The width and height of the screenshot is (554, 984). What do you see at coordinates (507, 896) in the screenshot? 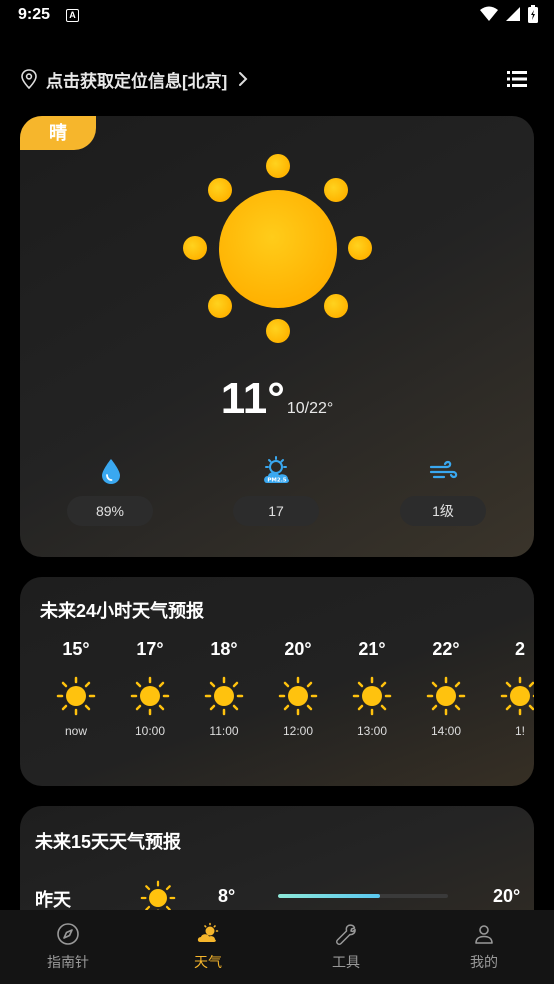
I see `day-high-temp: 20°` at bounding box center [507, 896].